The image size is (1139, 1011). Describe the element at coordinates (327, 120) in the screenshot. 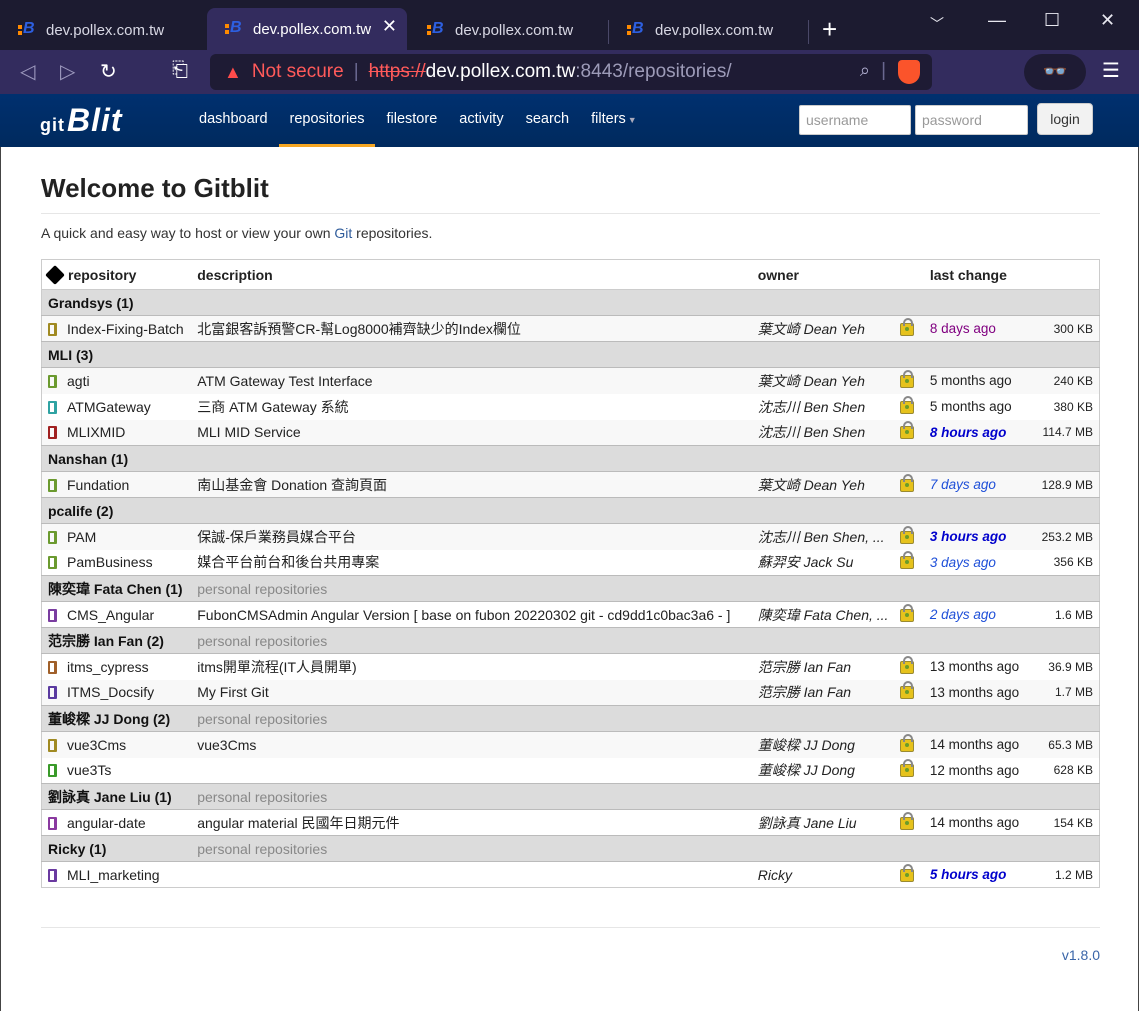

I see `nav-repositories: repositories` at that location.